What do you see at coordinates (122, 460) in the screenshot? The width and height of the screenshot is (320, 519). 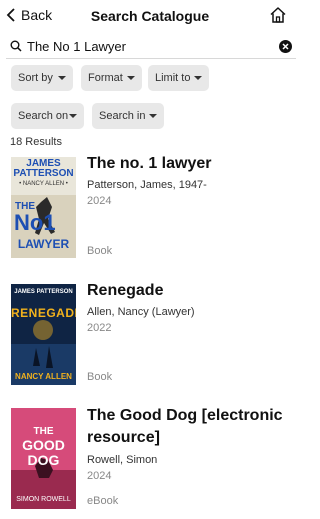 I see `result-author: Rowell, Simon` at bounding box center [122, 460].